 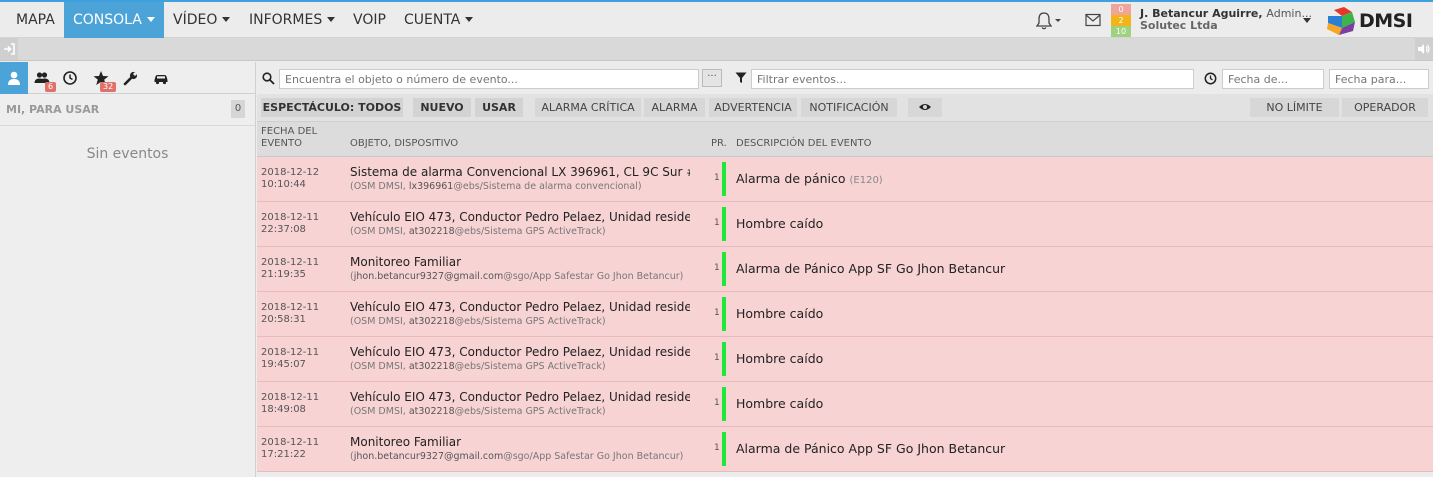 I want to click on event-time: 17:21:22, so click(x=283, y=454).